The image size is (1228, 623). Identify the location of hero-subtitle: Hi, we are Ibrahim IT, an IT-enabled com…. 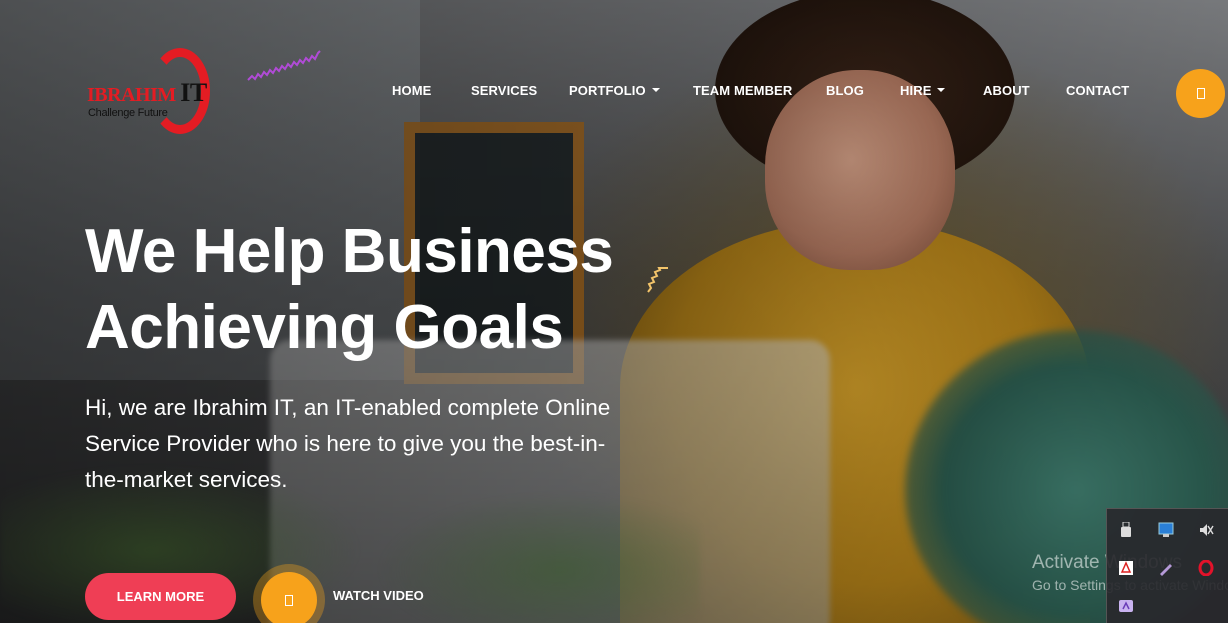
(348, 443).